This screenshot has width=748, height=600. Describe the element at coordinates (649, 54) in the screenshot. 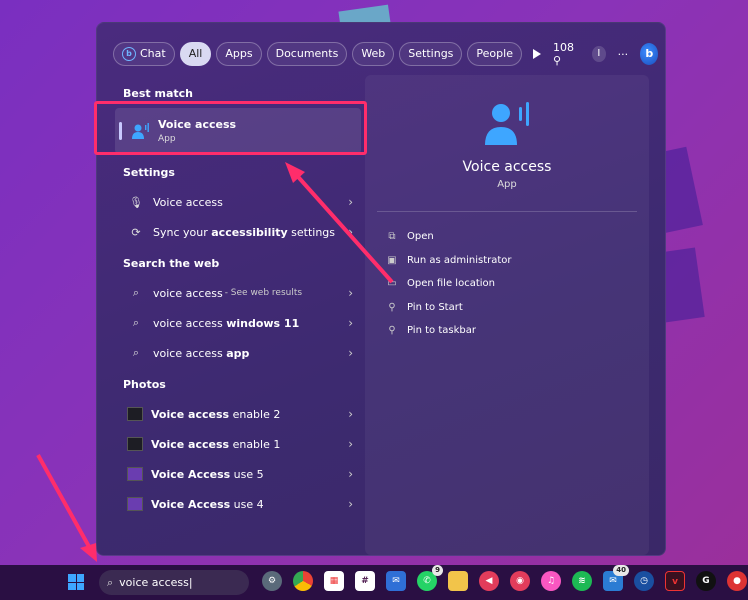

I see `bing-chat-button: b` at that location.